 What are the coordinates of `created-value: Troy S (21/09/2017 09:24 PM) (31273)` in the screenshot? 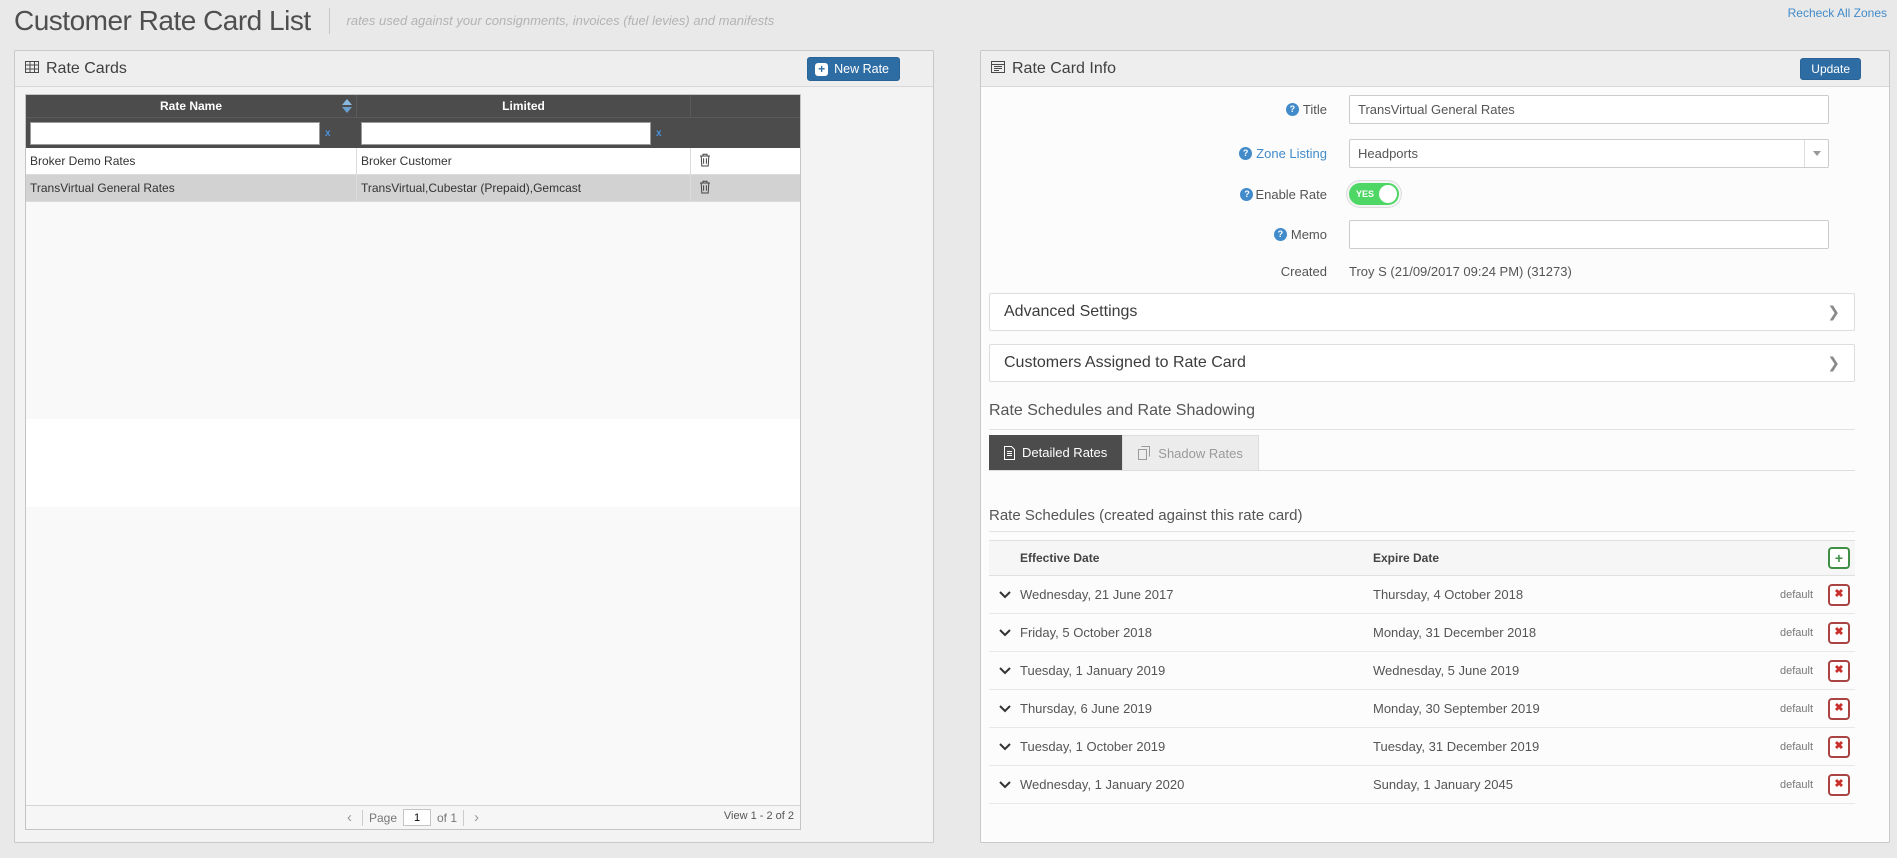 It's located at (1460, 271).